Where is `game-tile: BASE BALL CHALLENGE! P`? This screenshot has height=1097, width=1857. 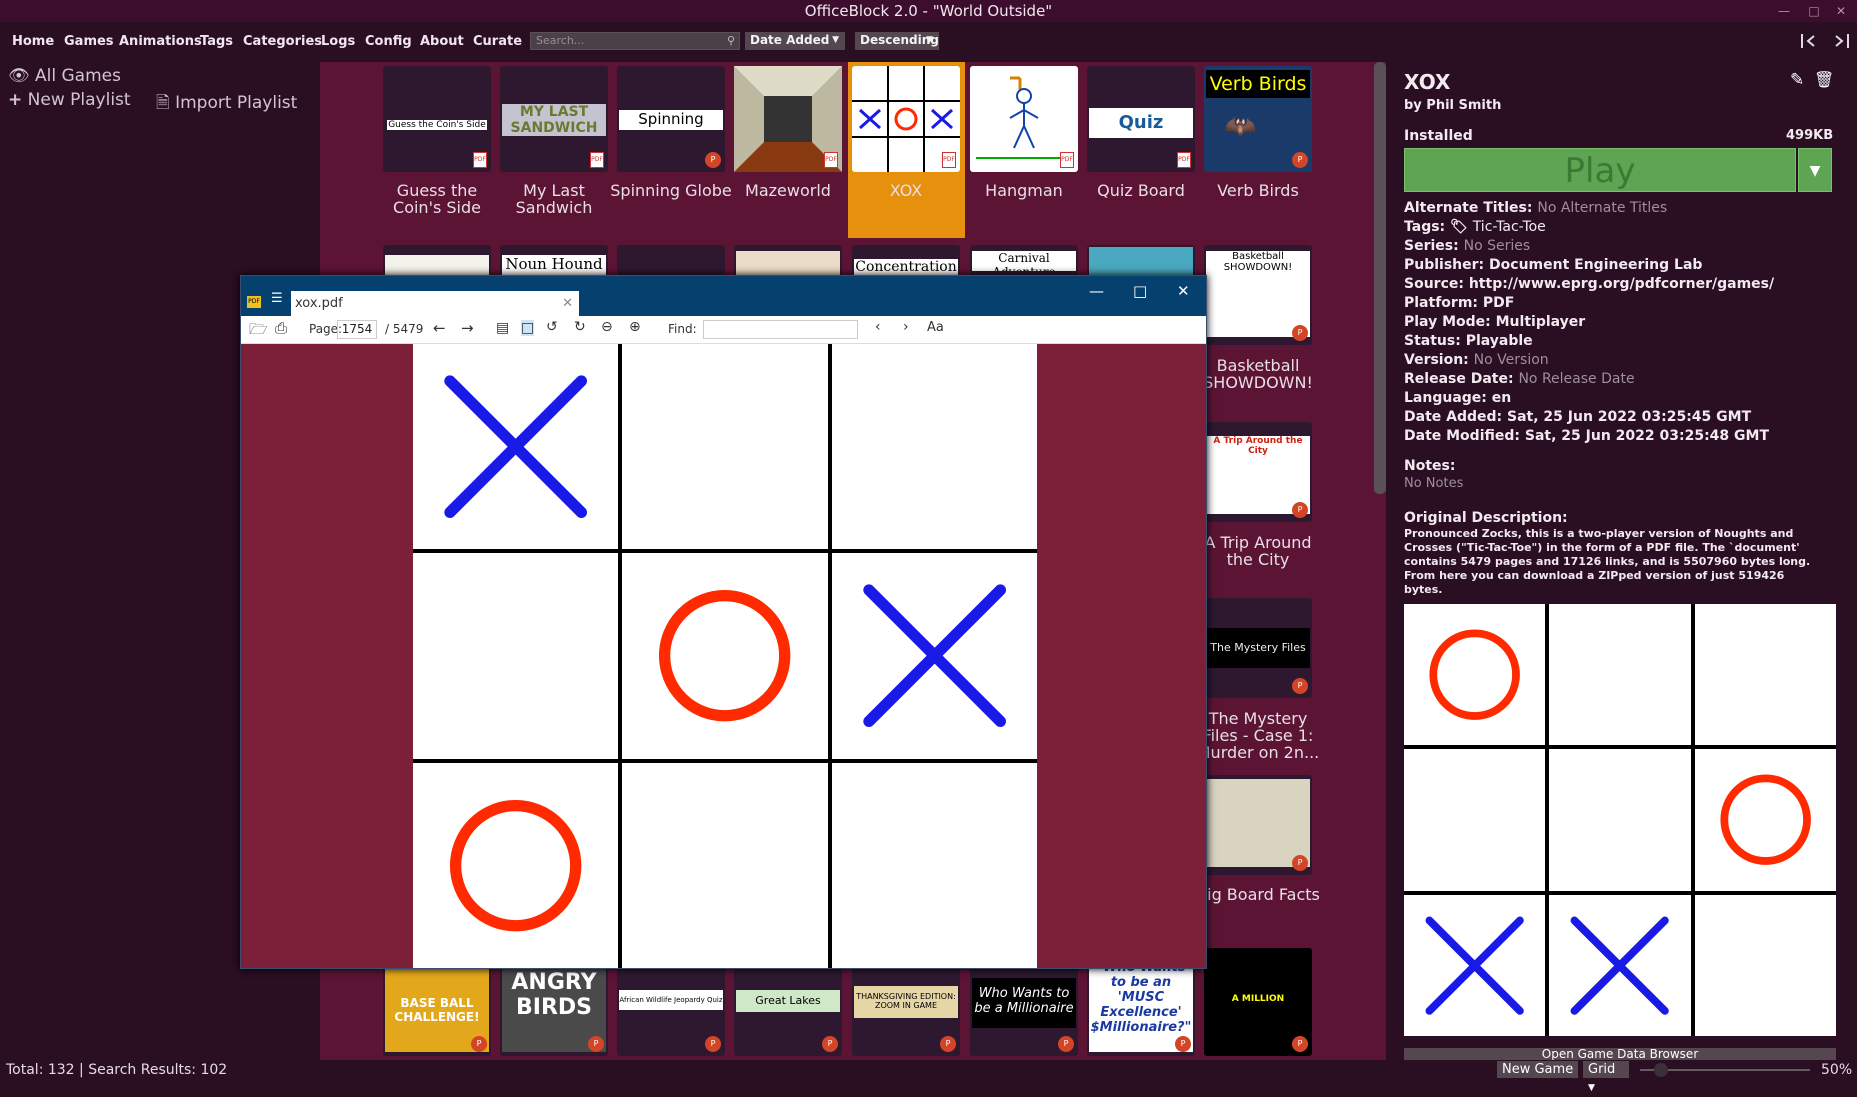
game-tile: BASE BALL CHALLENGE! P is located at coordinates (437, 1008).